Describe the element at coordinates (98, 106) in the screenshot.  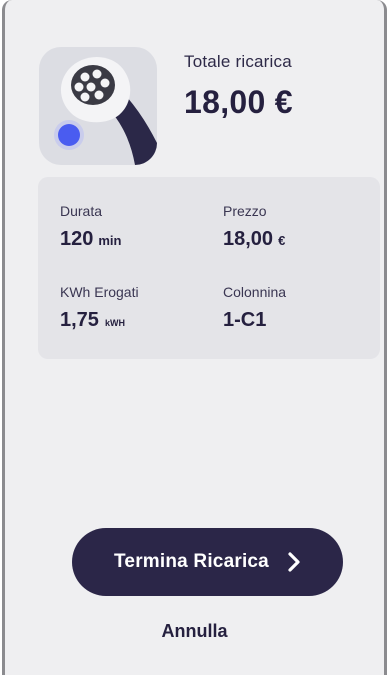
I see `ev-charger-plug-icon` at that location.